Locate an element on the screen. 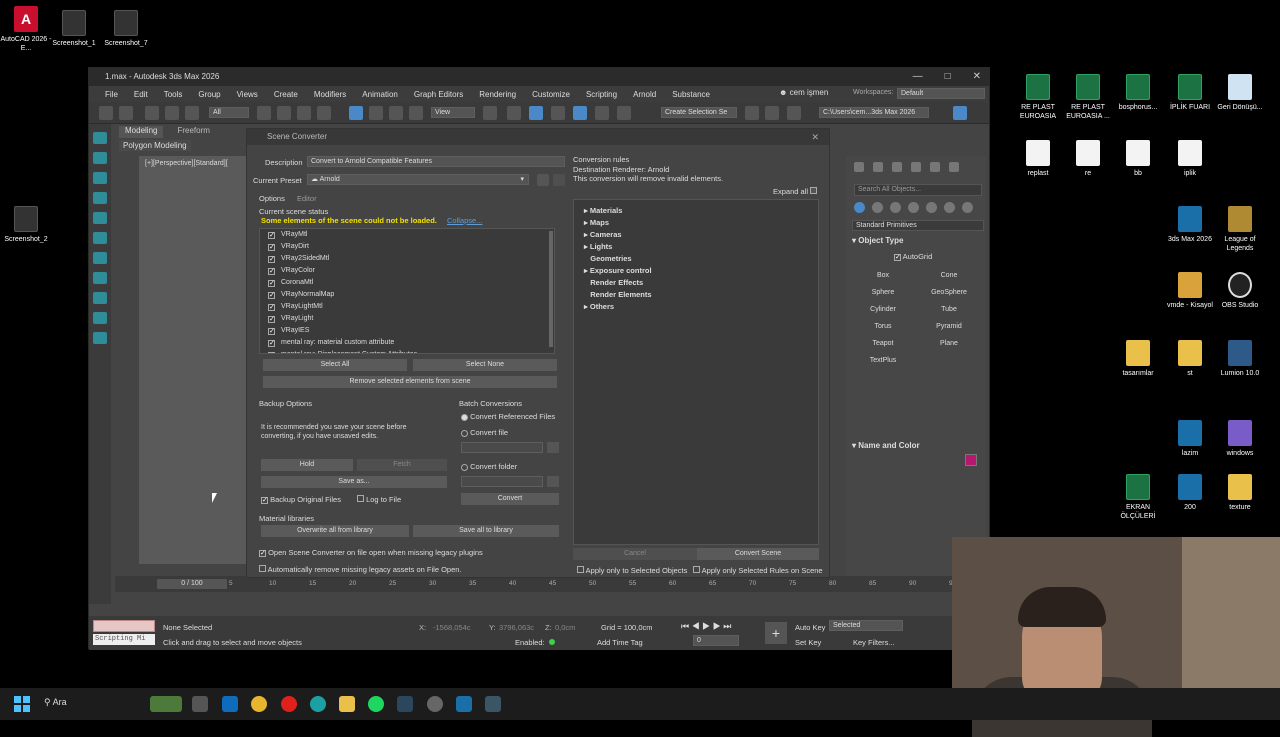 This screenshot has width=1280, height=737. dialog-close-icon: ✕ is located at coordinates (815, 137).